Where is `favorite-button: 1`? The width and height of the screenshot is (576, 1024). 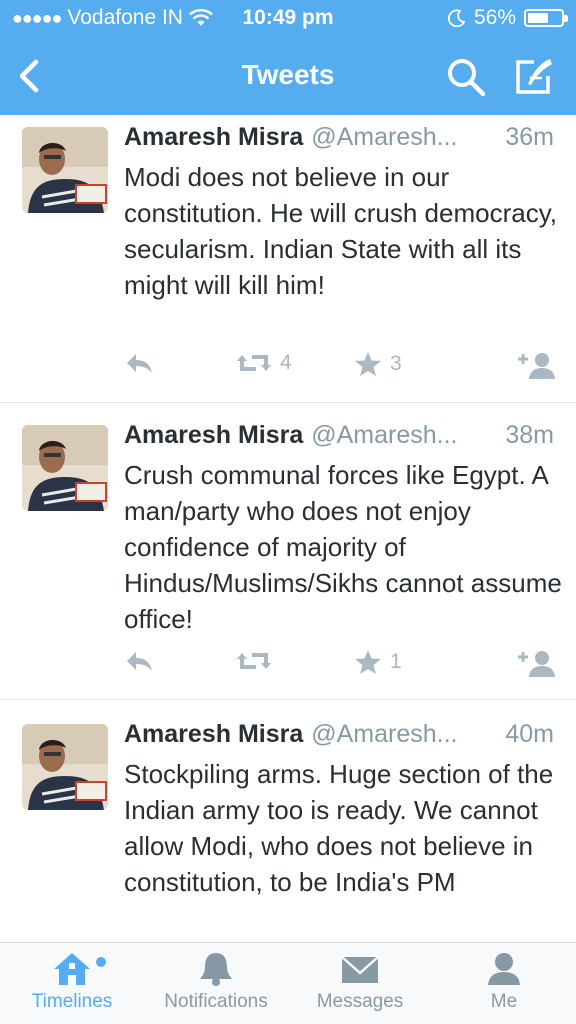 favorite-button: 1 is located at coordinates (378, 662).